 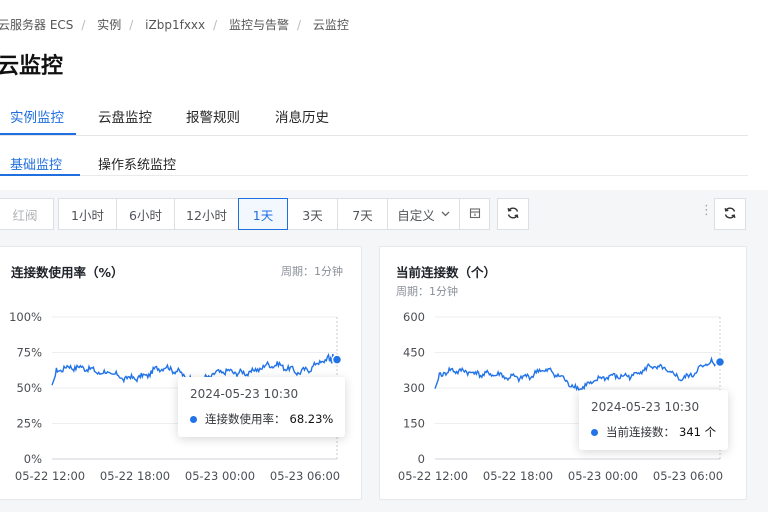 I want to click on active-subtab-indicator, so click(x=40, y=175).